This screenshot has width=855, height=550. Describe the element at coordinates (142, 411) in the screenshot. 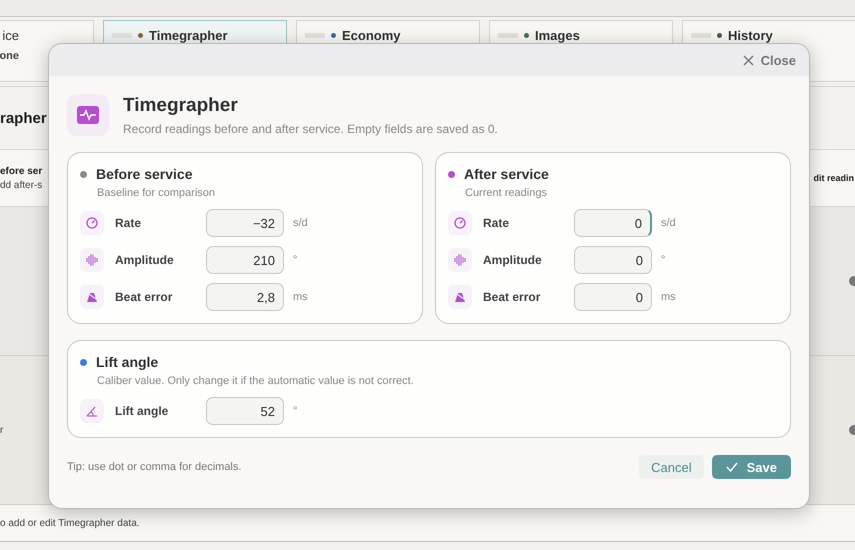

I see `field-label: Lift angle` at that location.